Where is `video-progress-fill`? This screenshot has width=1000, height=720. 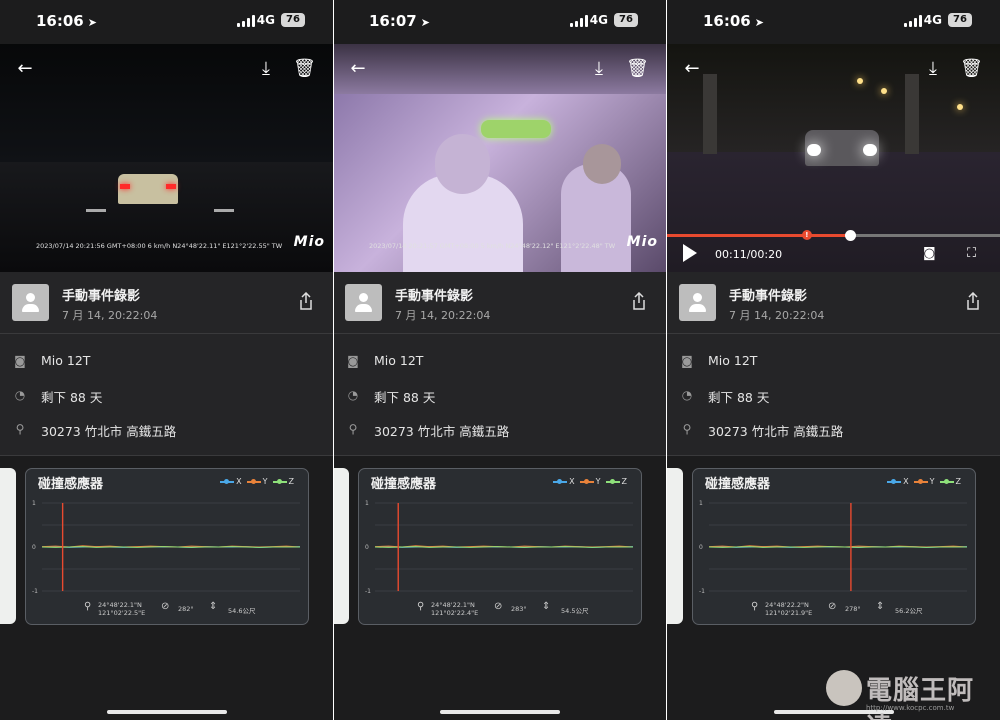
video-progress-fill is located at coordinates (759, 235).